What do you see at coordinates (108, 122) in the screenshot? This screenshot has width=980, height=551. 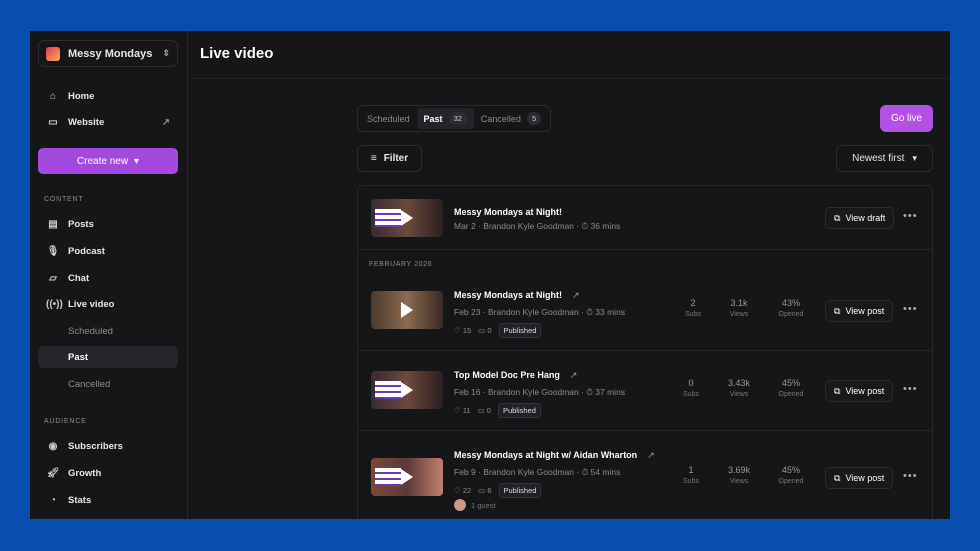 I see `sidebar-item-website: ▭ Website ↗` at bounding box center [108, 122].